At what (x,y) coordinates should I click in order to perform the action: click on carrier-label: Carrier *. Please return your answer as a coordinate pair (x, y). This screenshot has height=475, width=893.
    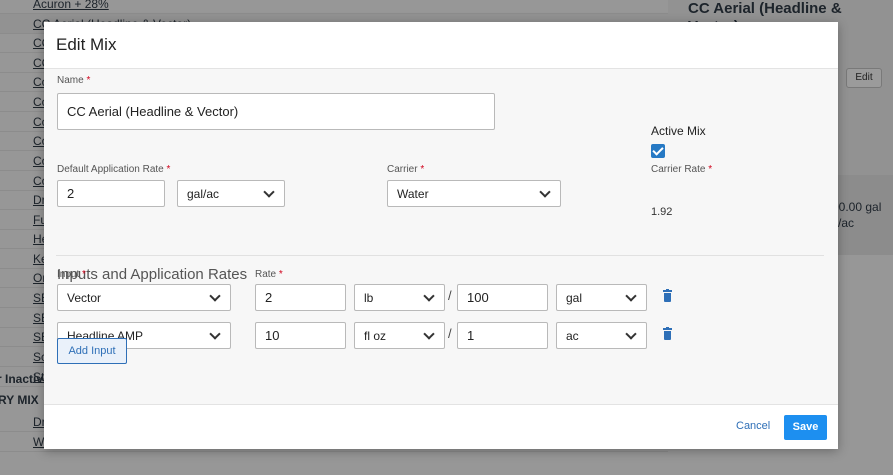
    Looking at the image, I should click on (406, 169).